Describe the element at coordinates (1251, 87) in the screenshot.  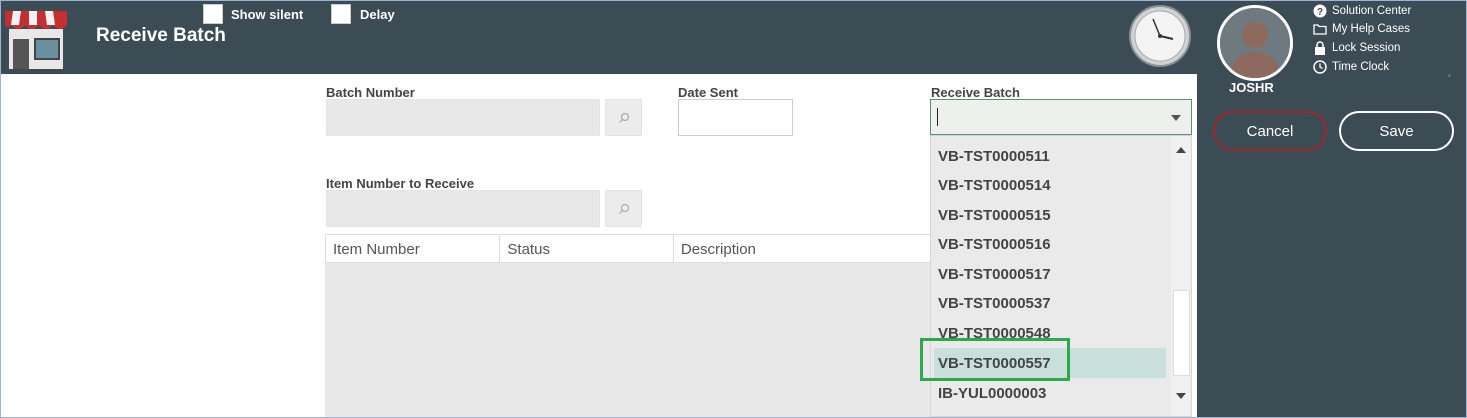
I see `user-name: JOSHR` at that location.